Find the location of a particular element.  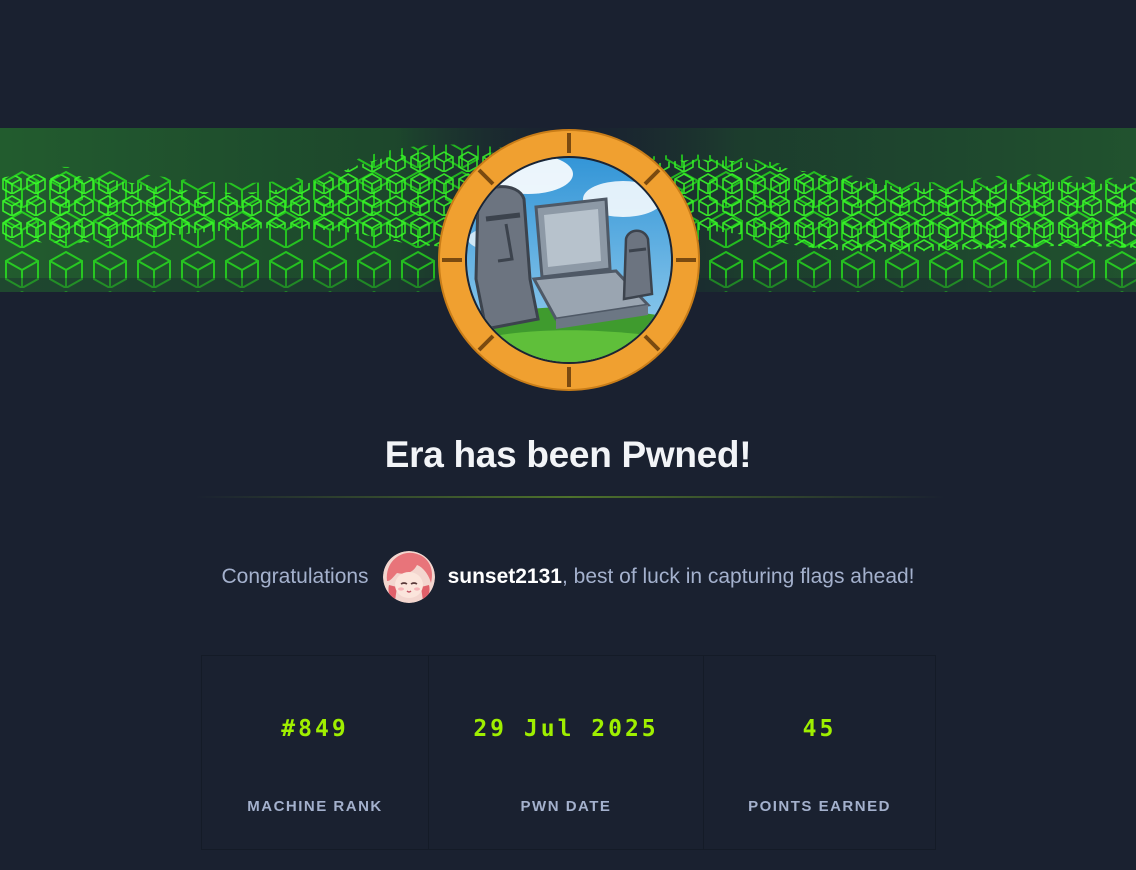

machine-rank-value: #849 is located at coordinates (315, 729).